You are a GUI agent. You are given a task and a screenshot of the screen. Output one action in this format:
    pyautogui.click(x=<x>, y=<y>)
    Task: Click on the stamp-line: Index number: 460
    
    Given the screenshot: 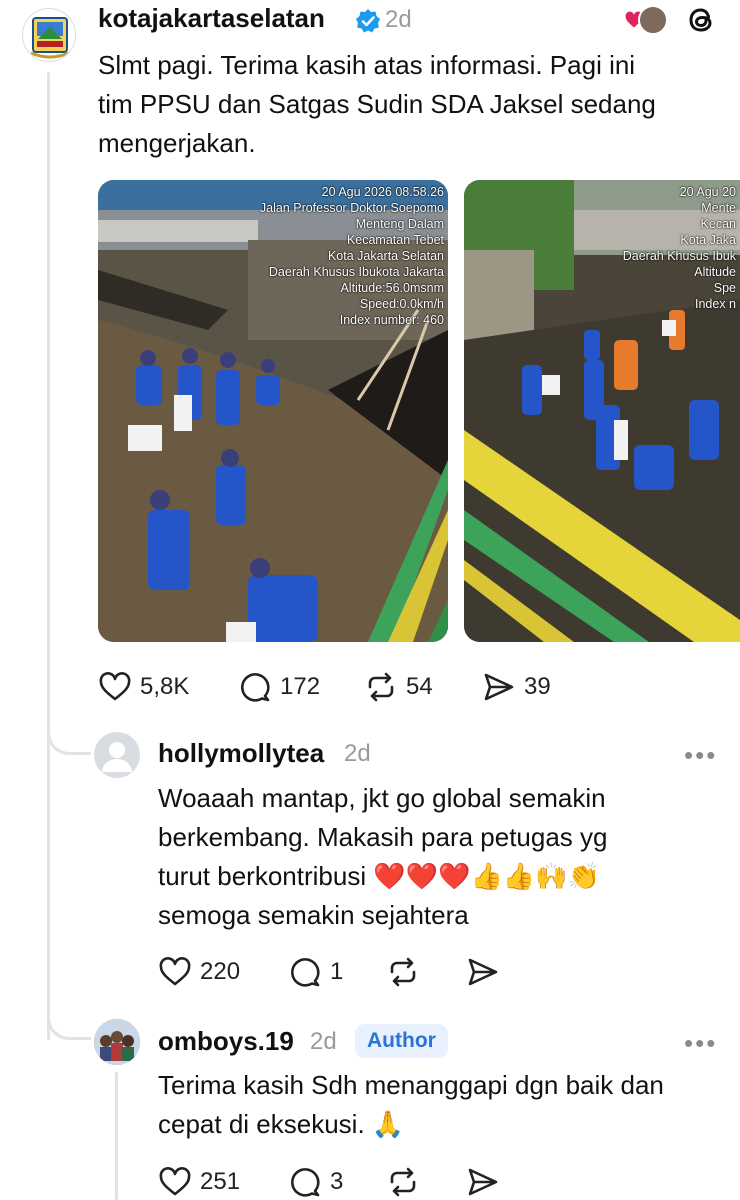 What is the action you would take?
    pyautogui.click(x=391, y=320)
    